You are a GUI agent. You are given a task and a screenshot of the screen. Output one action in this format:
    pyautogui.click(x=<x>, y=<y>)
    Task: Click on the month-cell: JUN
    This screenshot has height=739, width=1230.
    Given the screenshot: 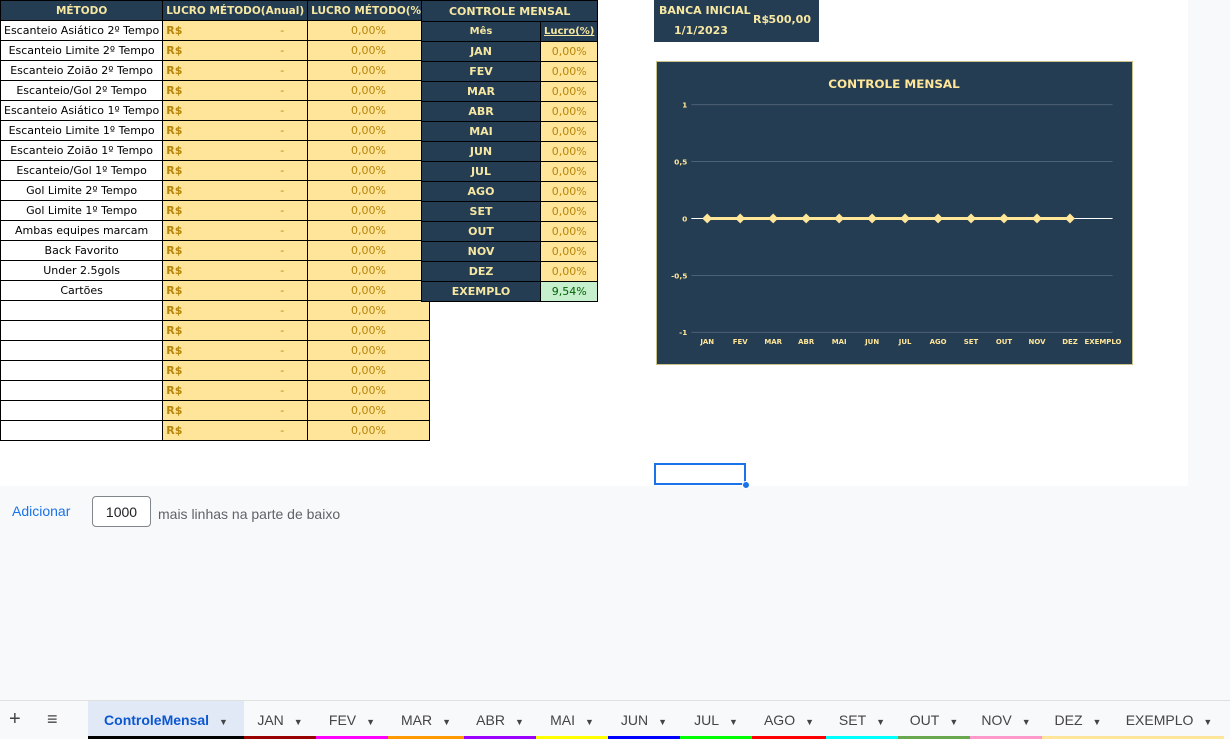 What is the action you would take?
    pyautogui.click(x=481, y=151)
    